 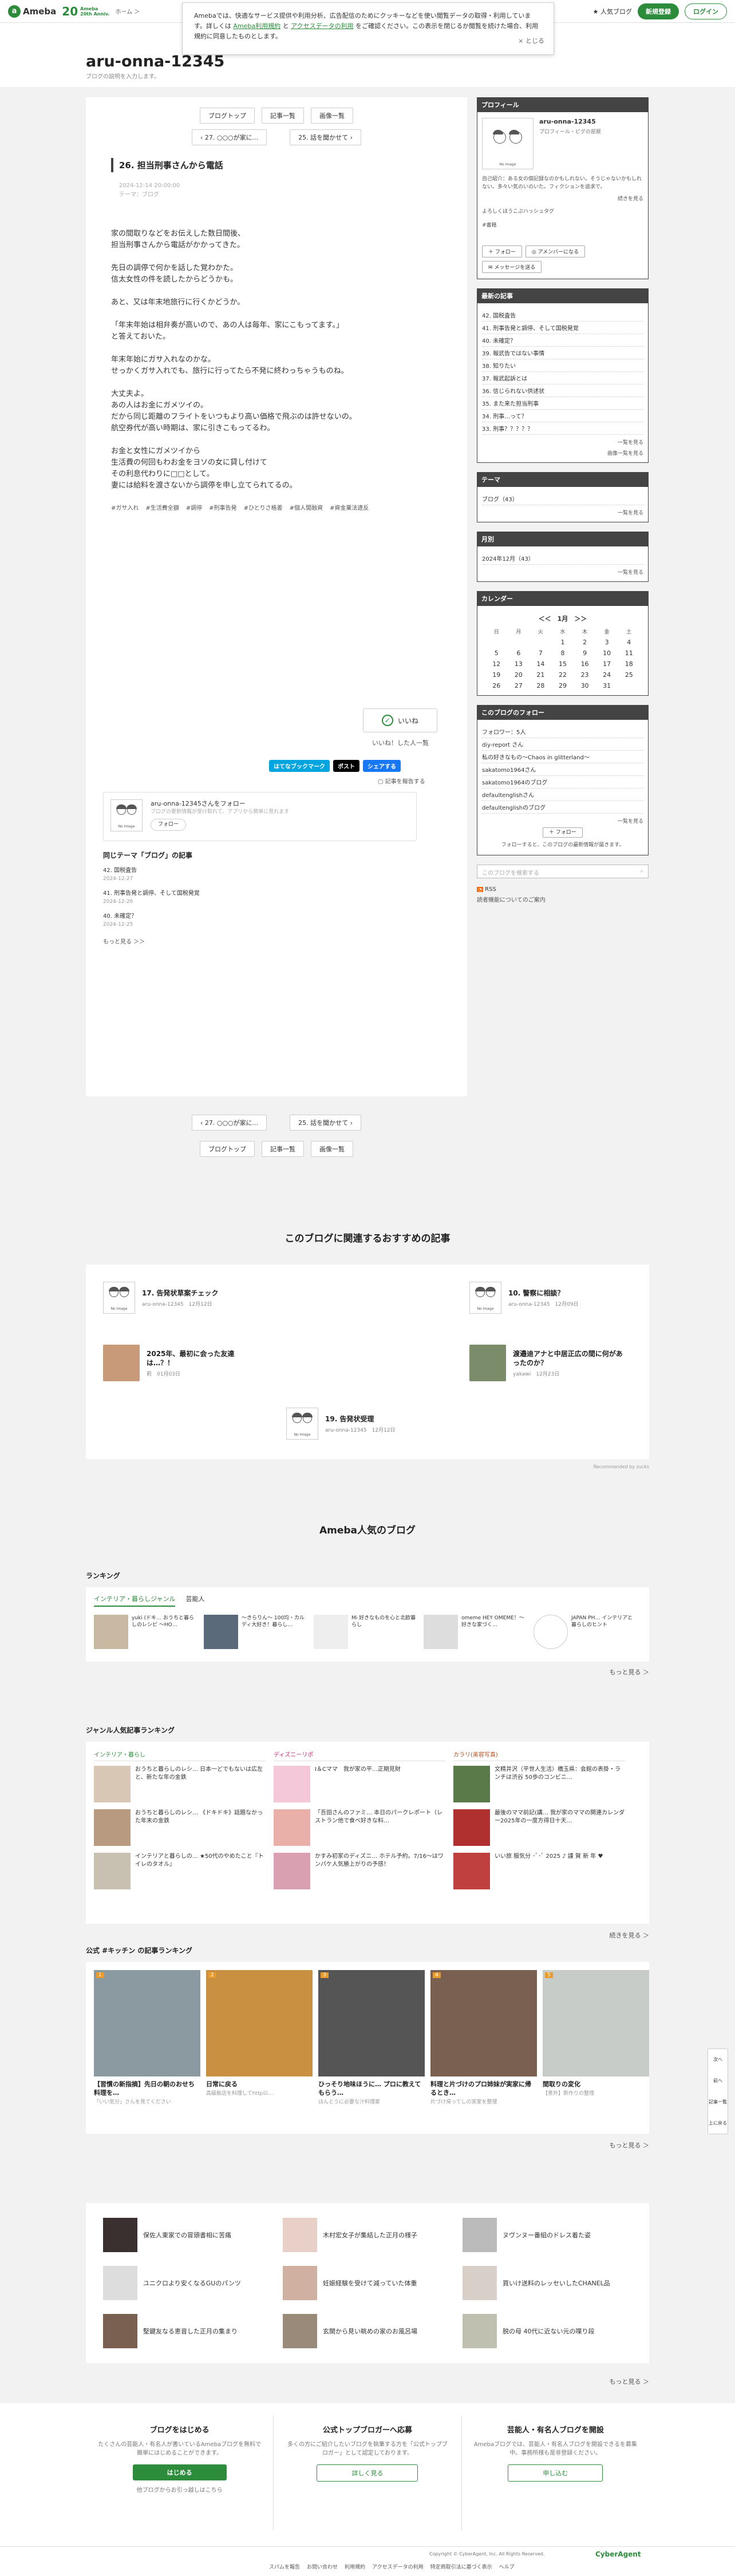 I want to click on month-item: 2024年12月（43）, so click(x=562, y=558).